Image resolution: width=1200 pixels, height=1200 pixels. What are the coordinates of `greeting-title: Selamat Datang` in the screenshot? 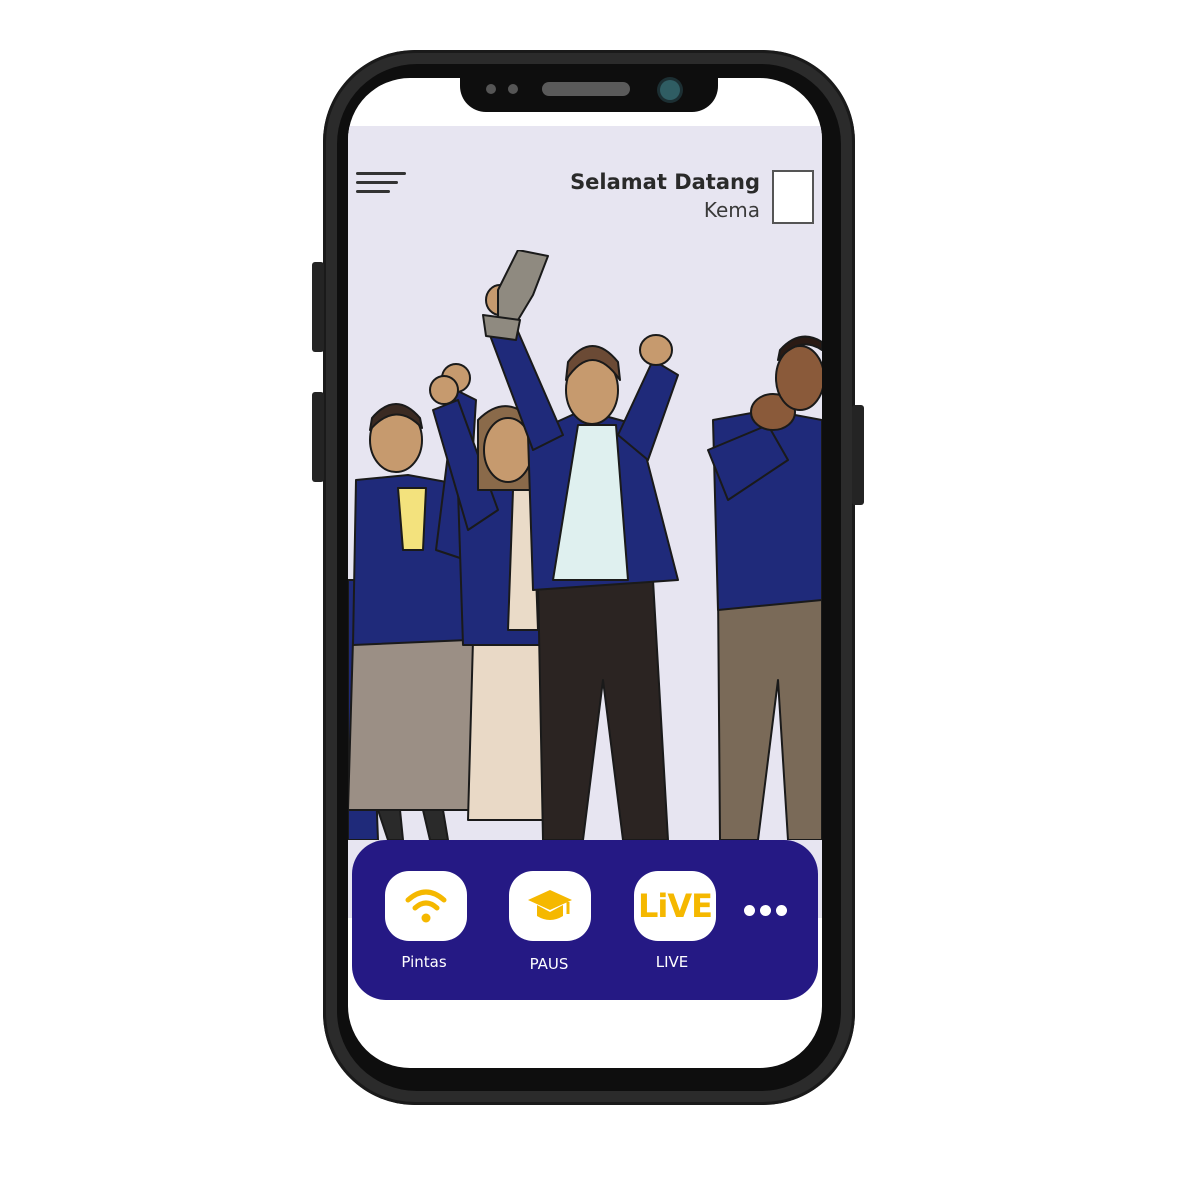 It's located at (665, 182).